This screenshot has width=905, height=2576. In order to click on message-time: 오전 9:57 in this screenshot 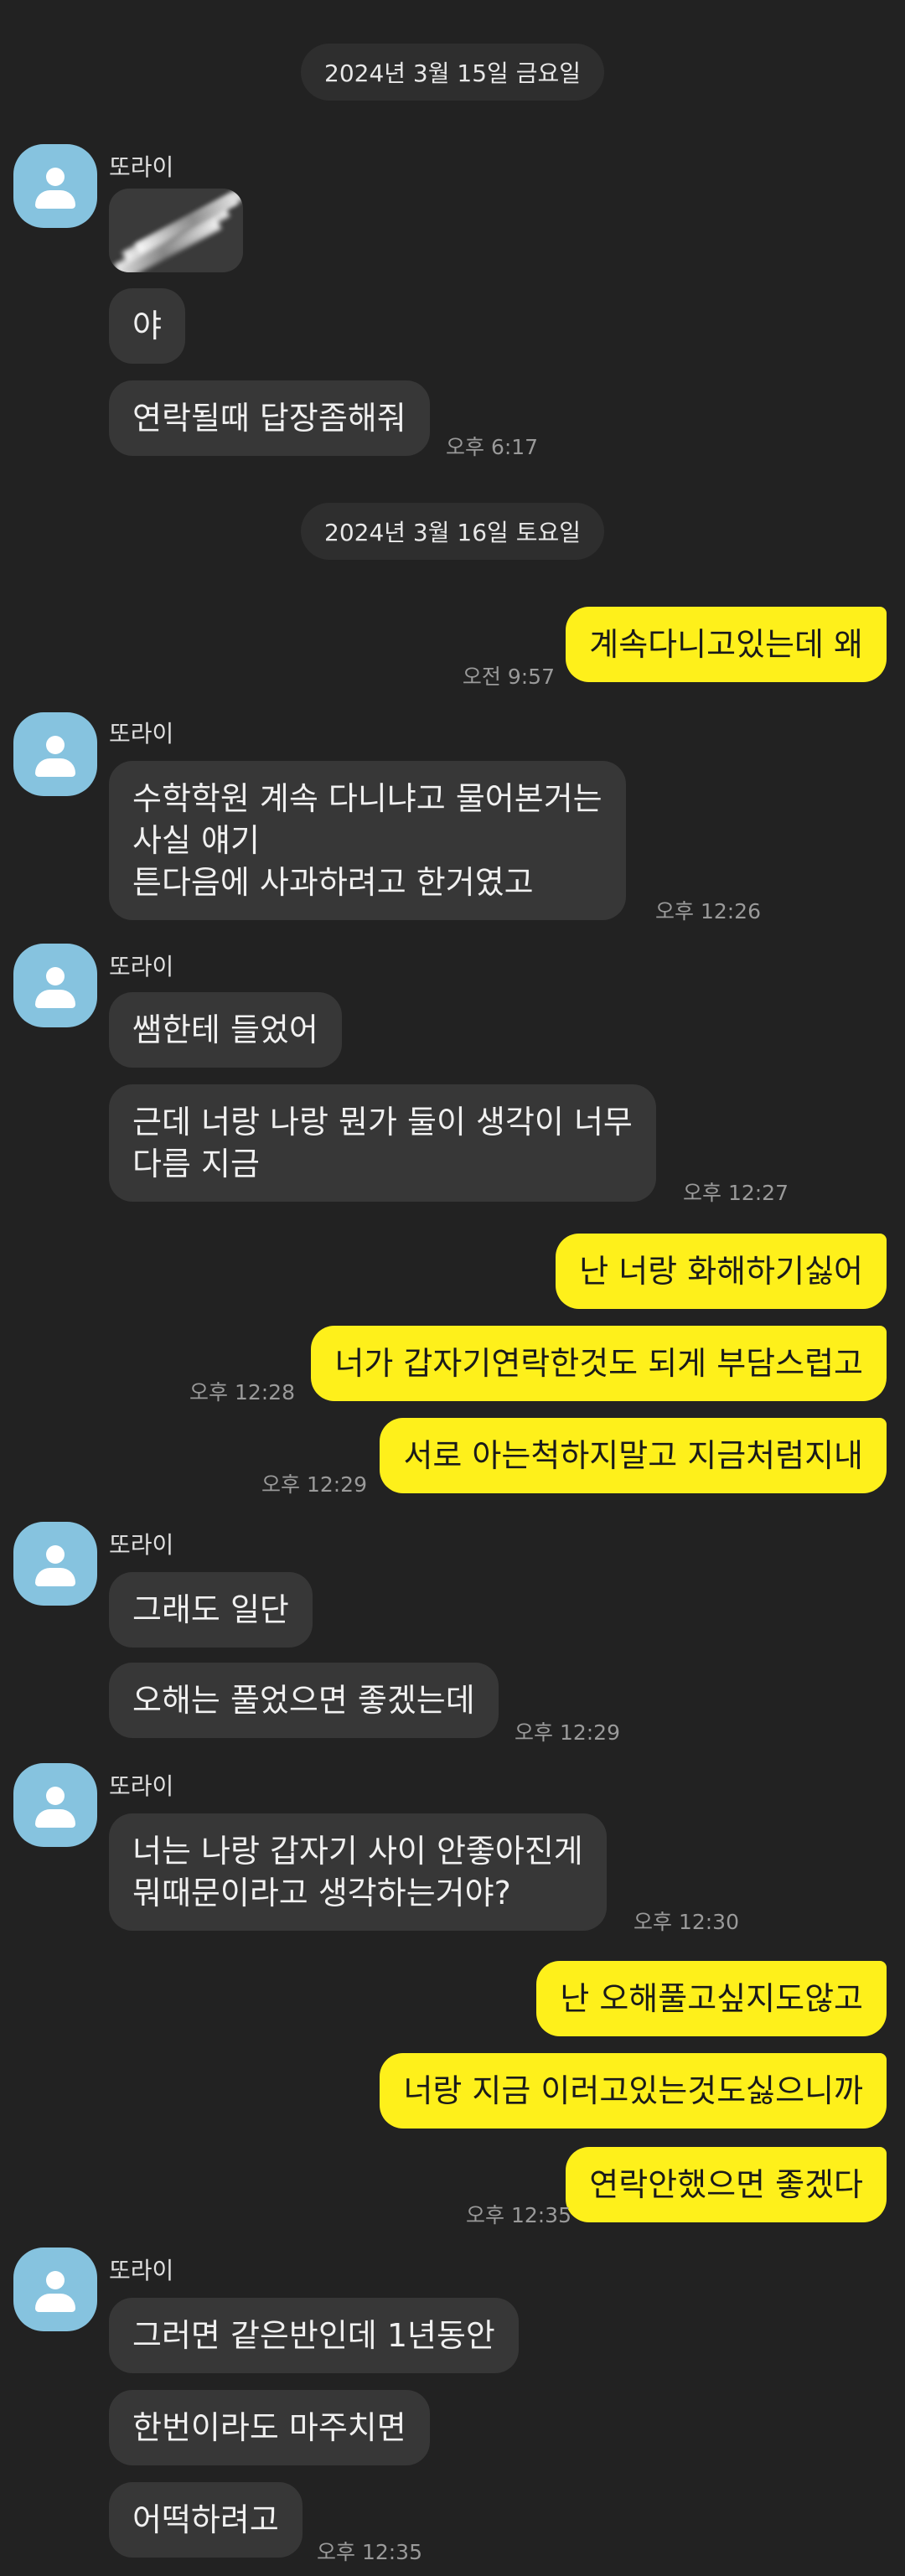, I will do `click(508, 677)`.